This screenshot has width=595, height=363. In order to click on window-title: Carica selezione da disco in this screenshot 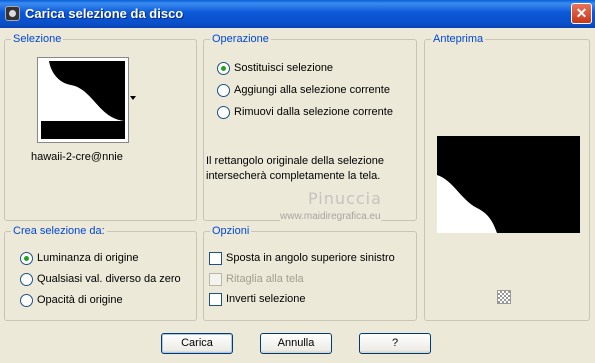, I will do `click(104, 13)`.